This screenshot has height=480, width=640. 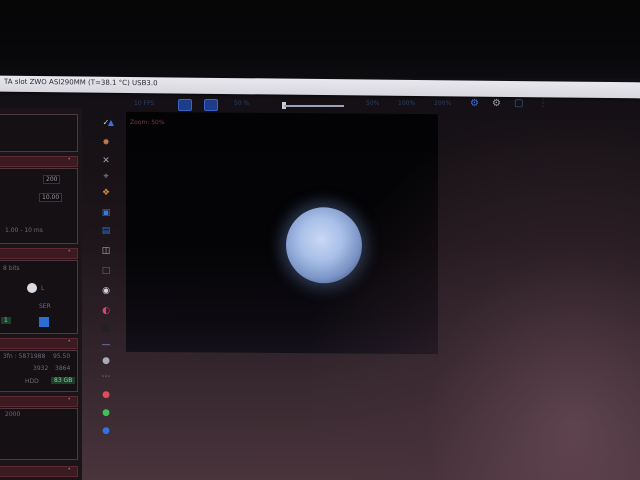 What do you see at coordinates (39, 297) in the screenshot?
I see `format-panel: 8 bits L SER 1` at bounding box center [39, 297].